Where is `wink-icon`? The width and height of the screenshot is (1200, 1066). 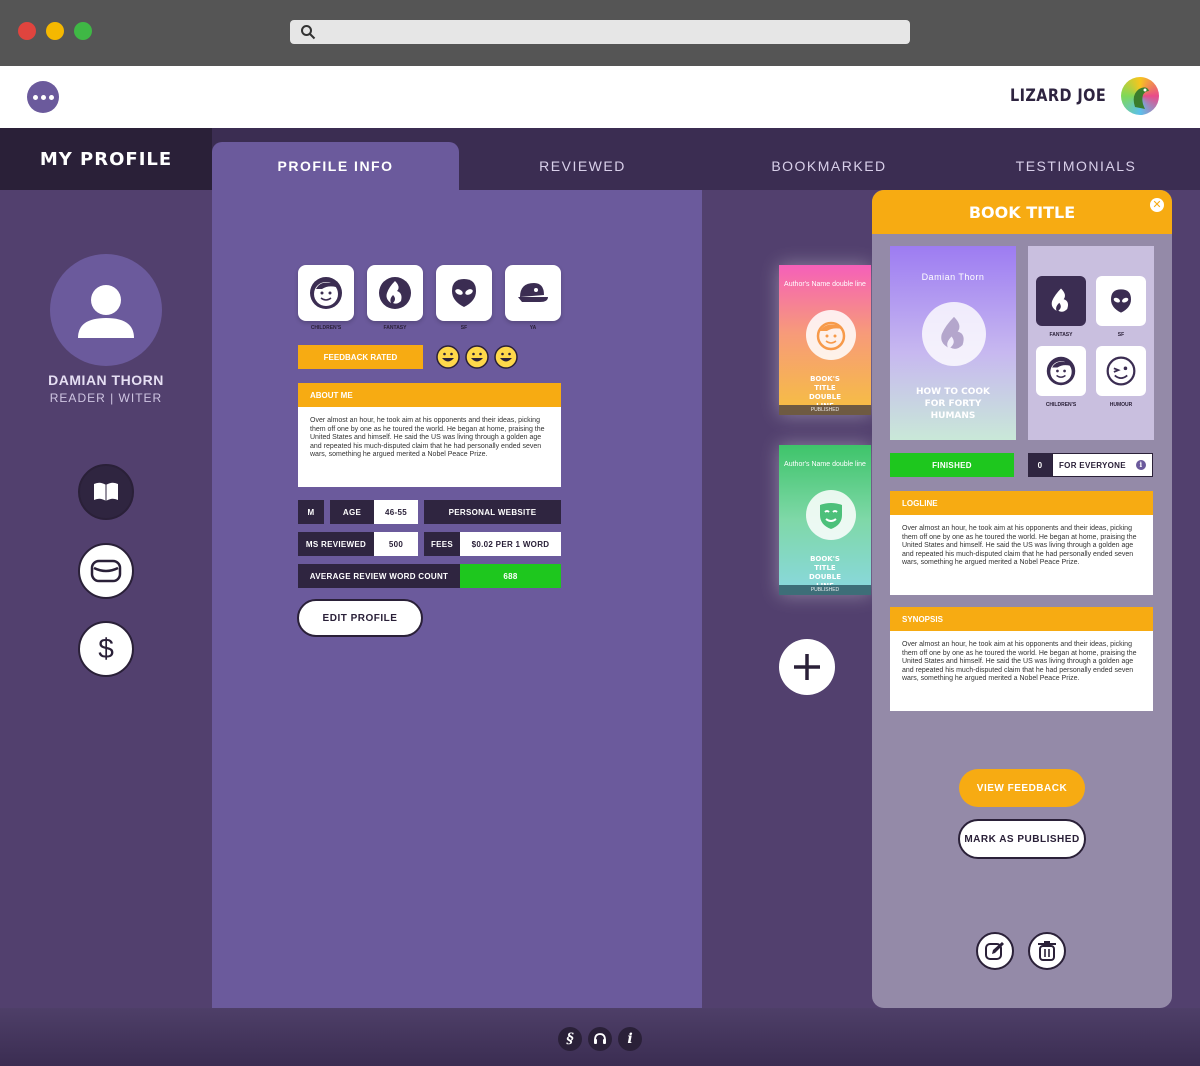
wink-icon is located at coordinates (1121, 371).